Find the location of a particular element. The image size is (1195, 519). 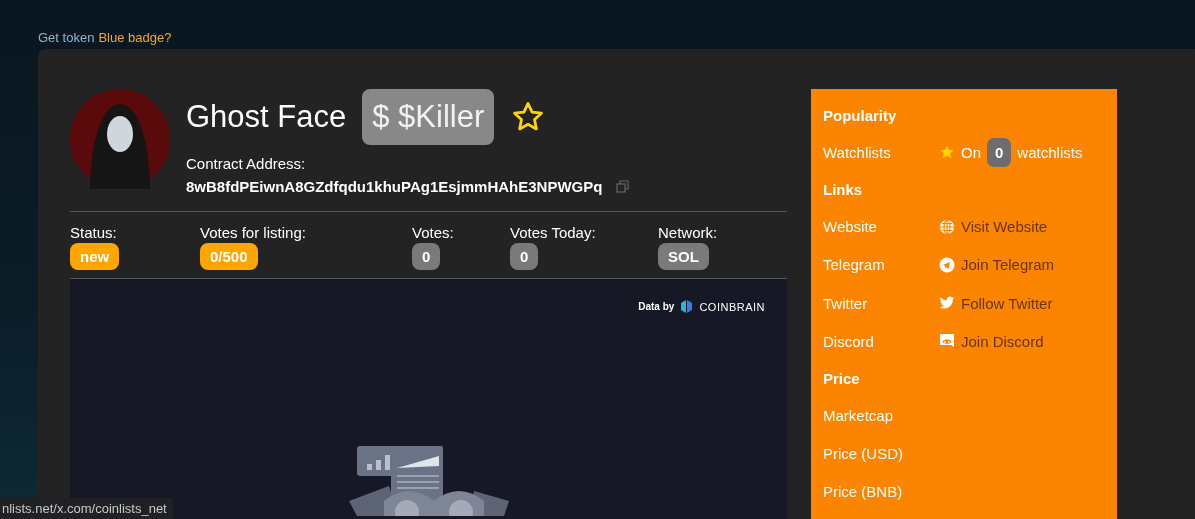

row-label: Marketcap is located at coordinates (859, 416).